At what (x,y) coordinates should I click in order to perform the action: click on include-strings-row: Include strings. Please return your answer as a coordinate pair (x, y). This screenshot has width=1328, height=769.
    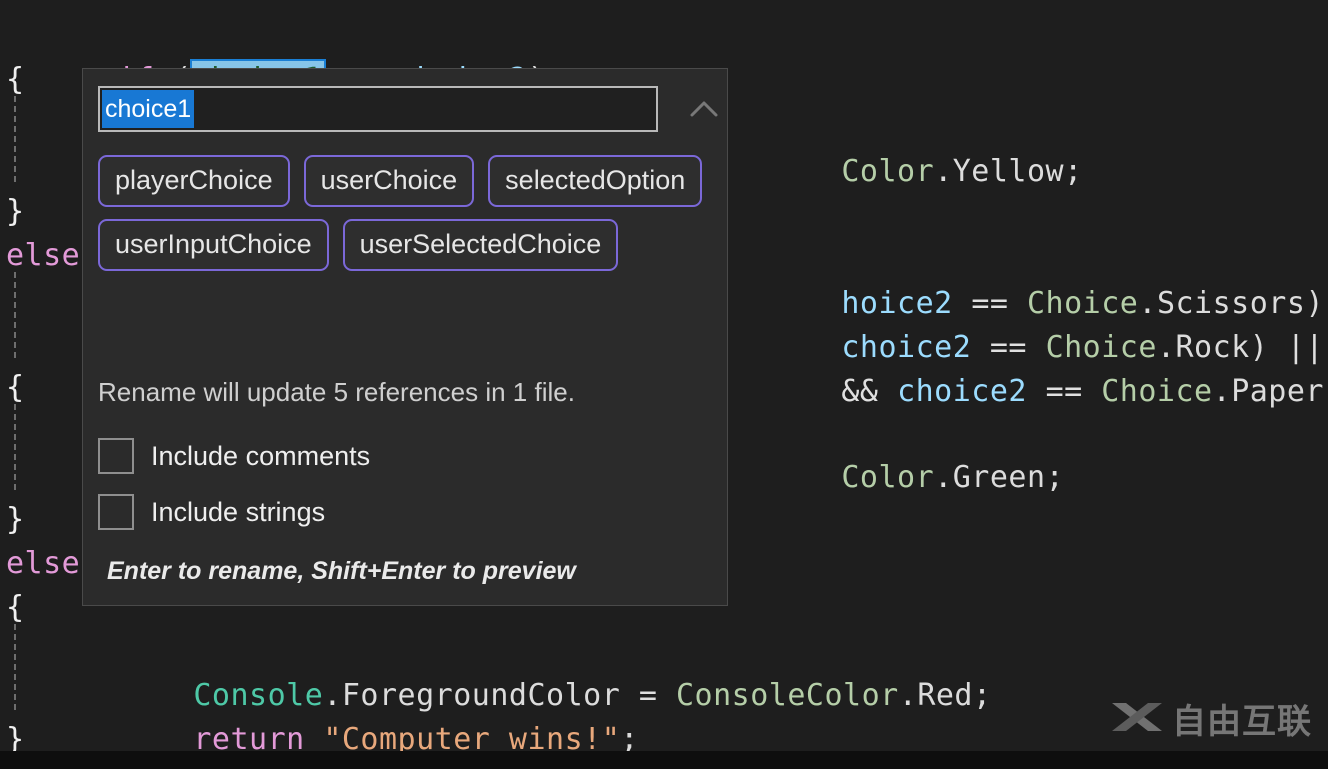
    Looking at the image, I should click on (211, 512).